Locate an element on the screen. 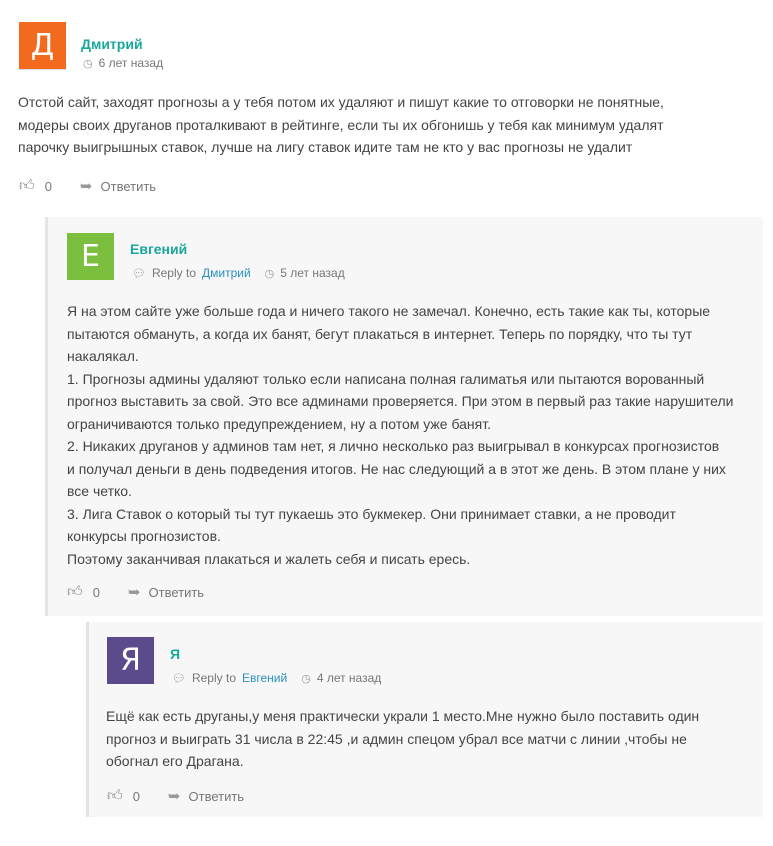 The width and height of the screenshot is (773, 846). comment-line: конкурсы прогнозистов. is located at coordinates (144, 536).